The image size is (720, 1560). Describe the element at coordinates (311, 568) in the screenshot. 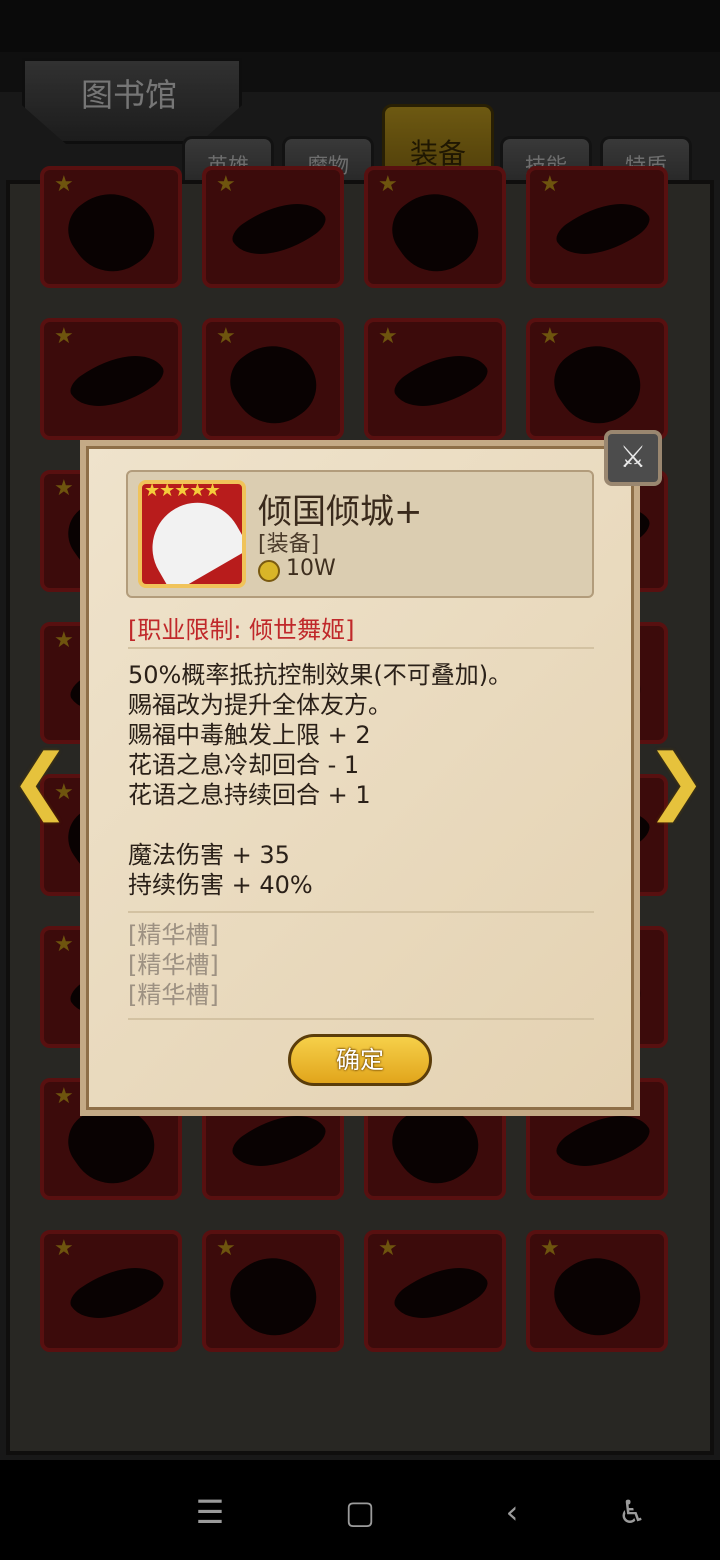

I see `item-price: 10W` at that location.